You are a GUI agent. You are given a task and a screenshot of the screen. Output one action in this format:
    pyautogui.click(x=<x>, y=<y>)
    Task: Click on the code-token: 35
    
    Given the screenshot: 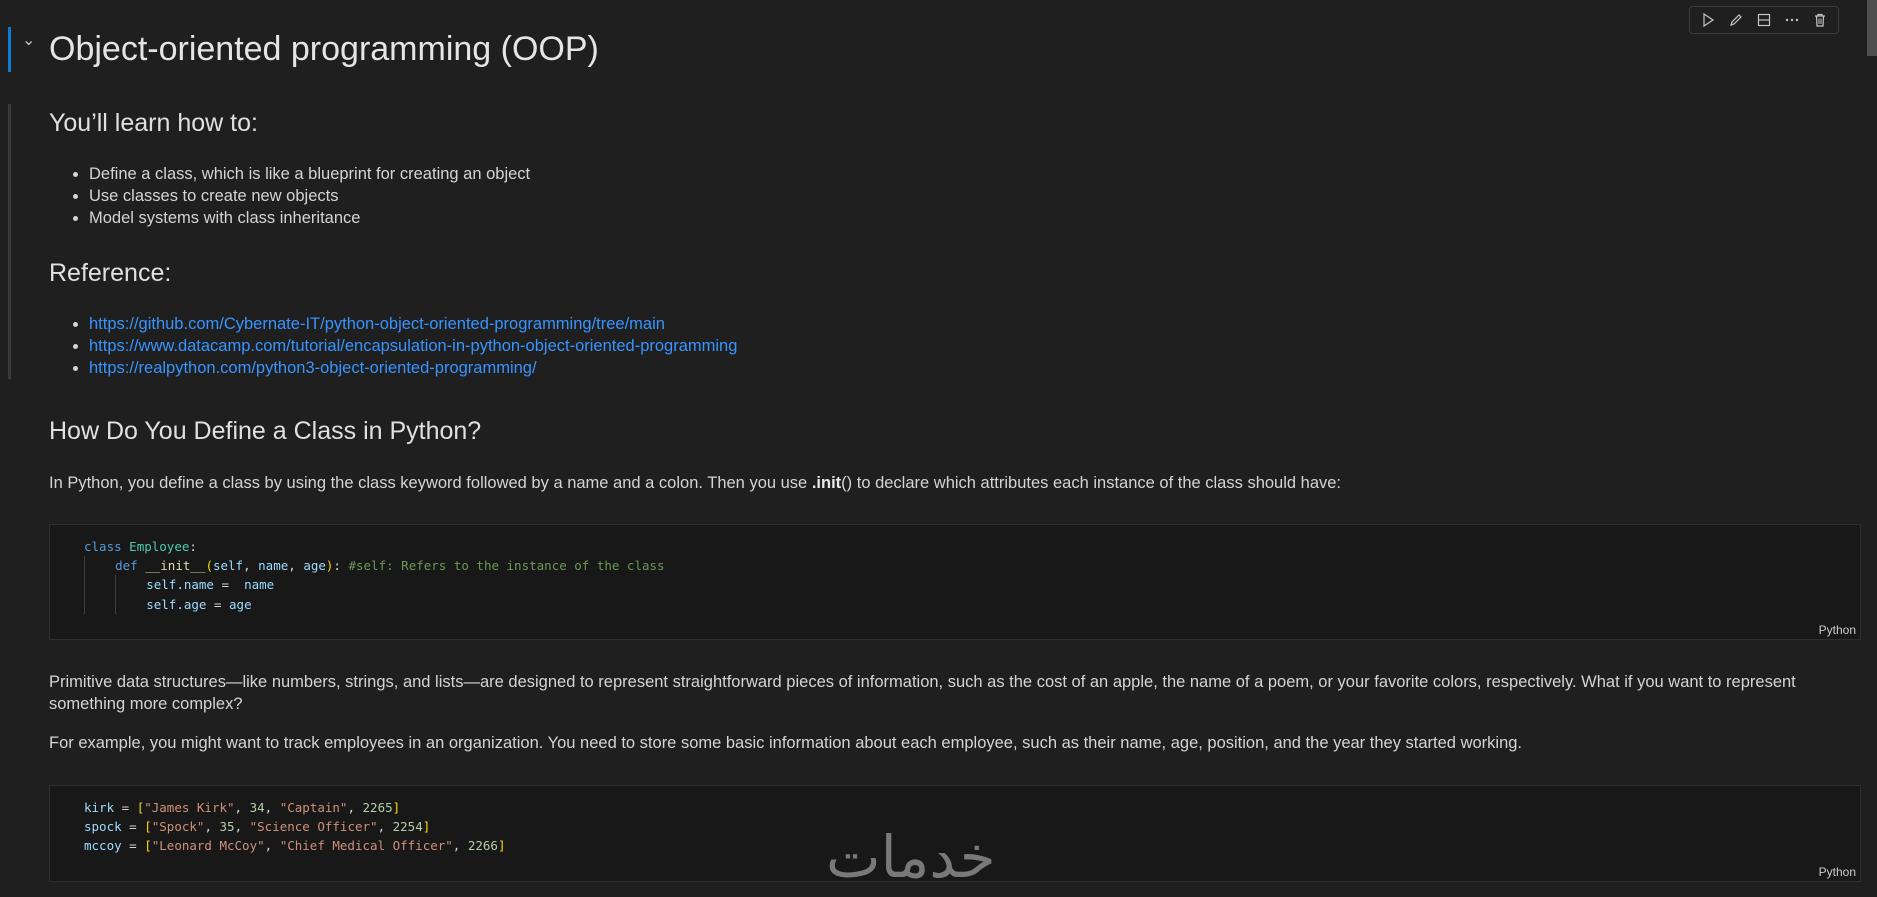 What is the action you would take?
    pyautogui.click(x=227, y=827)
    